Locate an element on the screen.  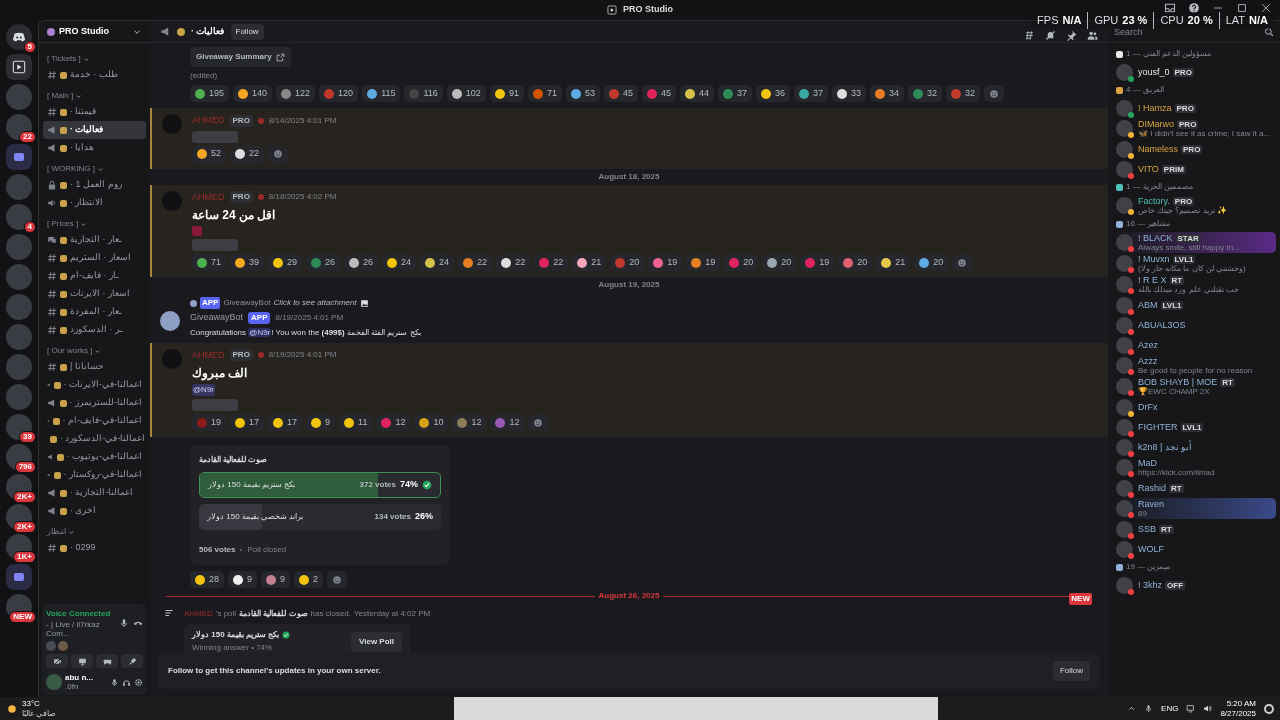
member-item: VITO PRIM is located at coordinates (1194, 169).